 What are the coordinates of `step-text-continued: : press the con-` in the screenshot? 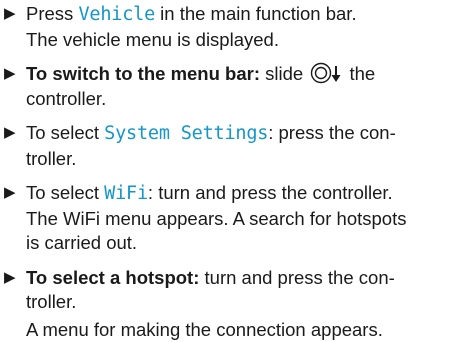 It's located at (332, 132).